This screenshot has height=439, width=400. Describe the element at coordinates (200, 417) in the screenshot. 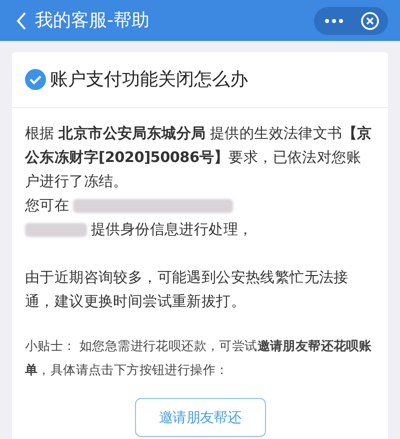

I see `invite-button: 邀请朋友帮还` at that location.